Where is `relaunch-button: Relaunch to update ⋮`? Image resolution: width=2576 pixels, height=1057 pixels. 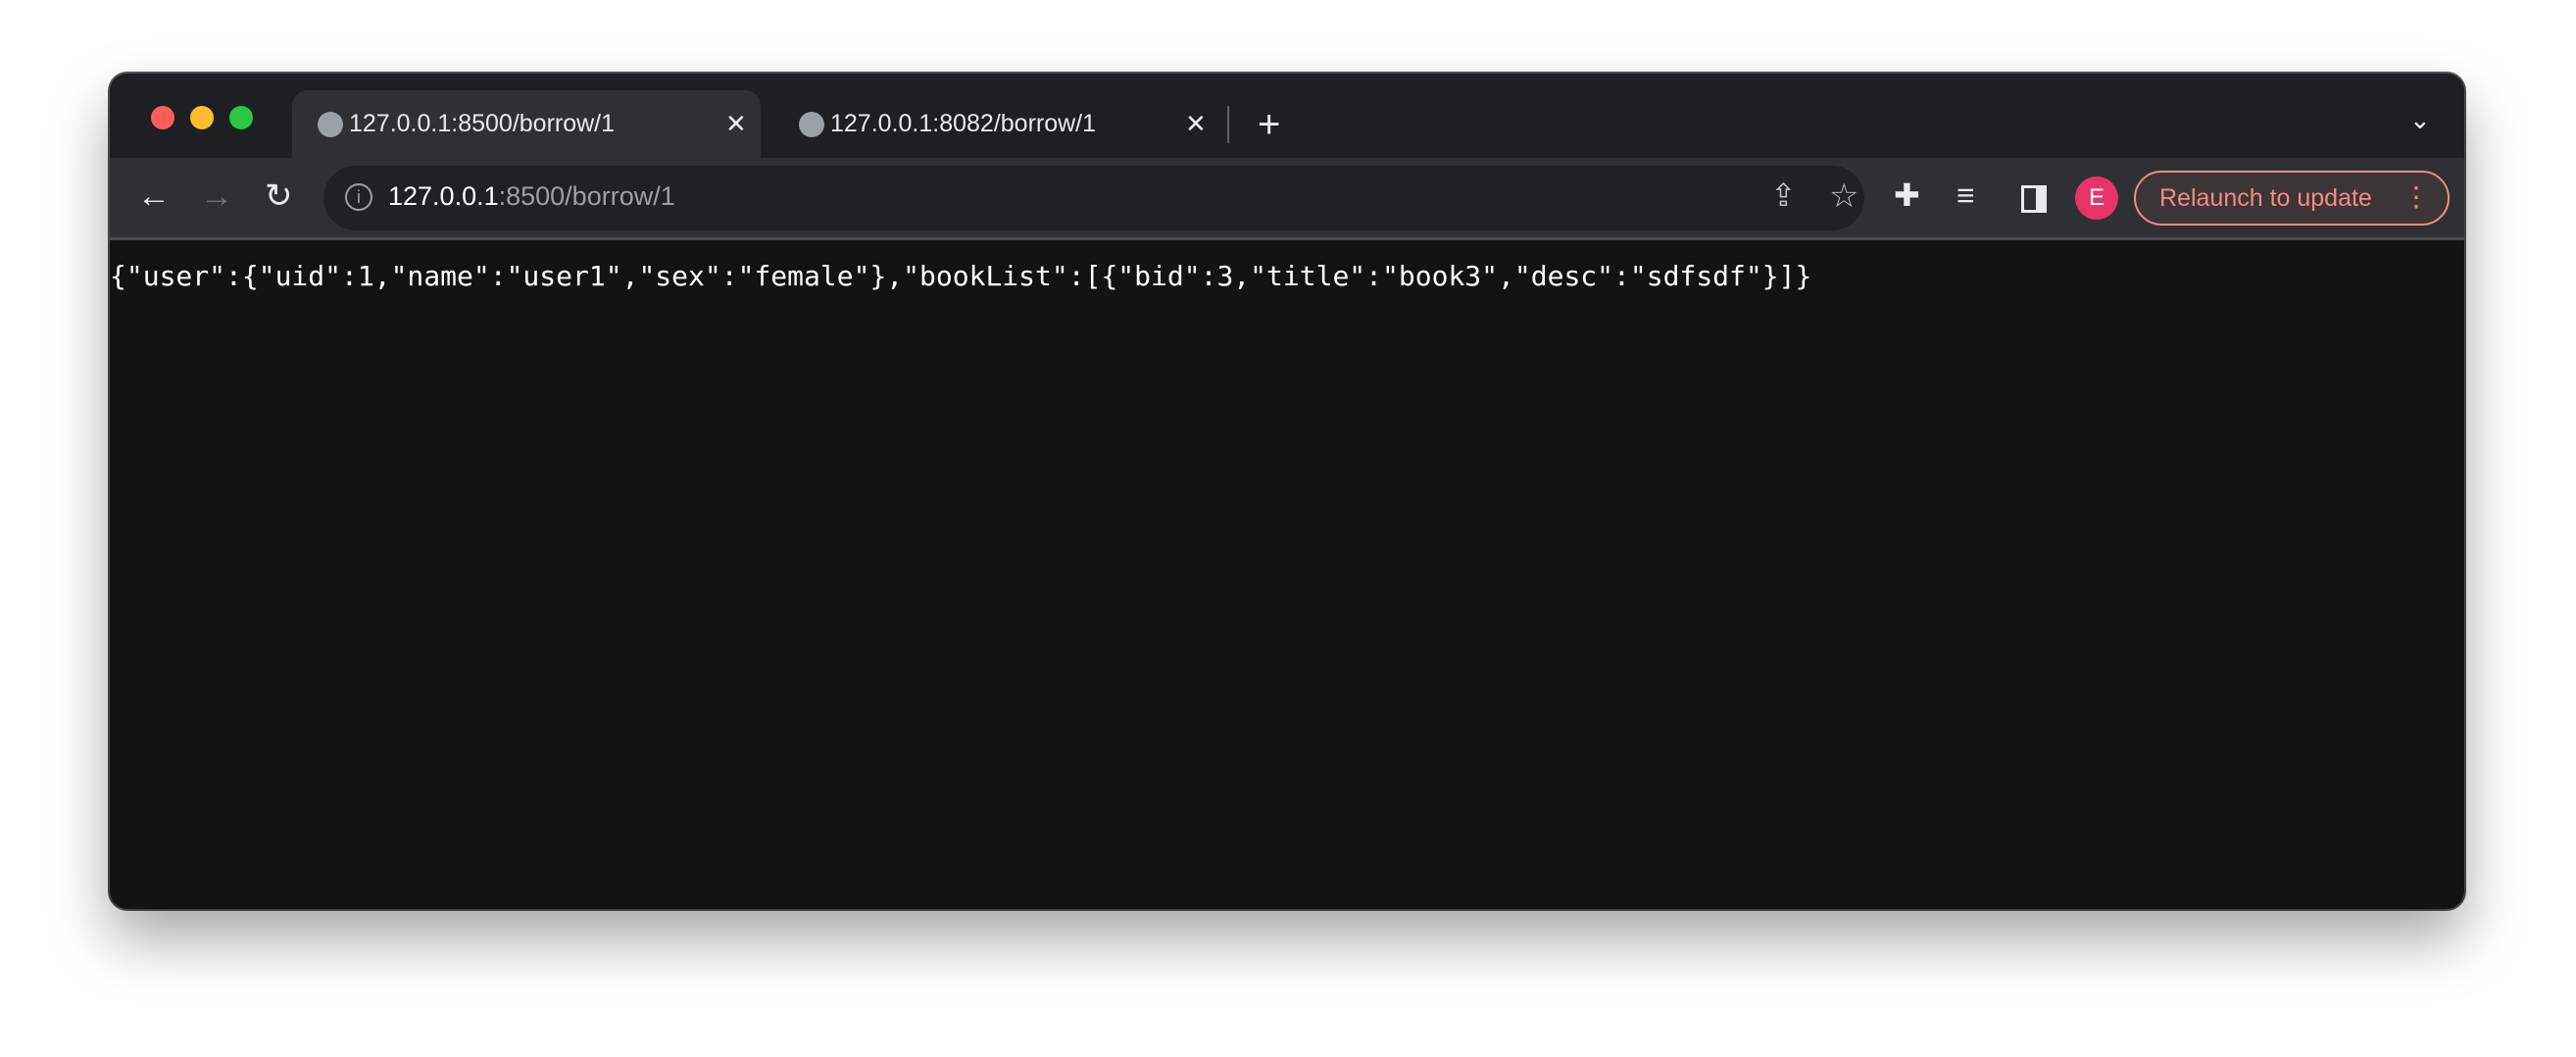 relaunch-button: Relaunch to update ⋮ is located at coordinates (2292, 199).